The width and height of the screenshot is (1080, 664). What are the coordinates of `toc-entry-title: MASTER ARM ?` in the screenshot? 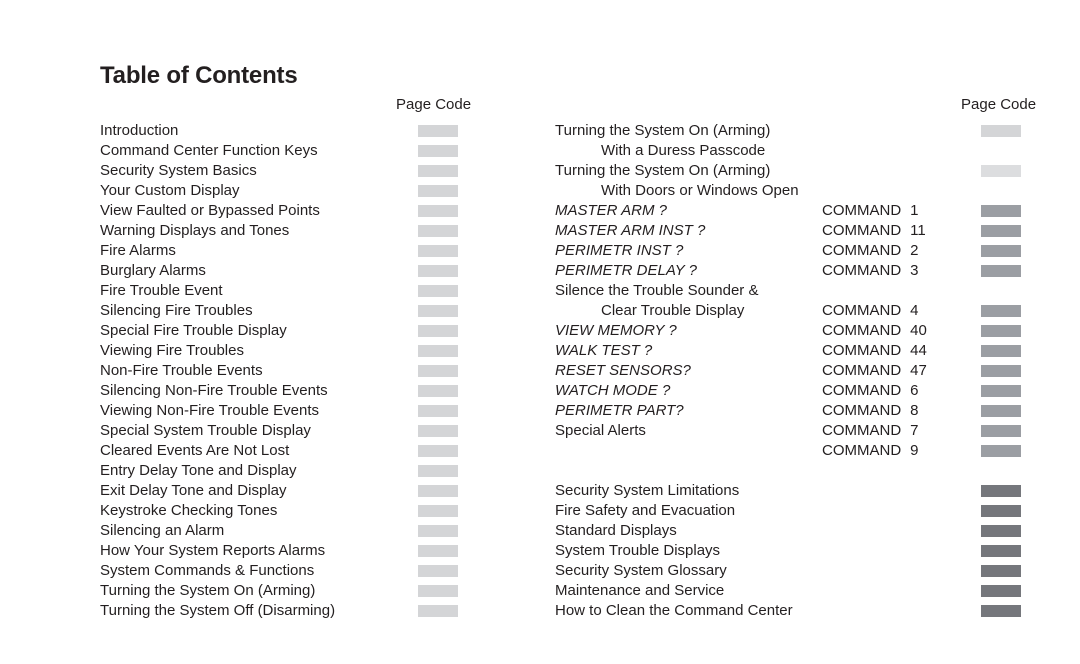 It's located at (611, 211).